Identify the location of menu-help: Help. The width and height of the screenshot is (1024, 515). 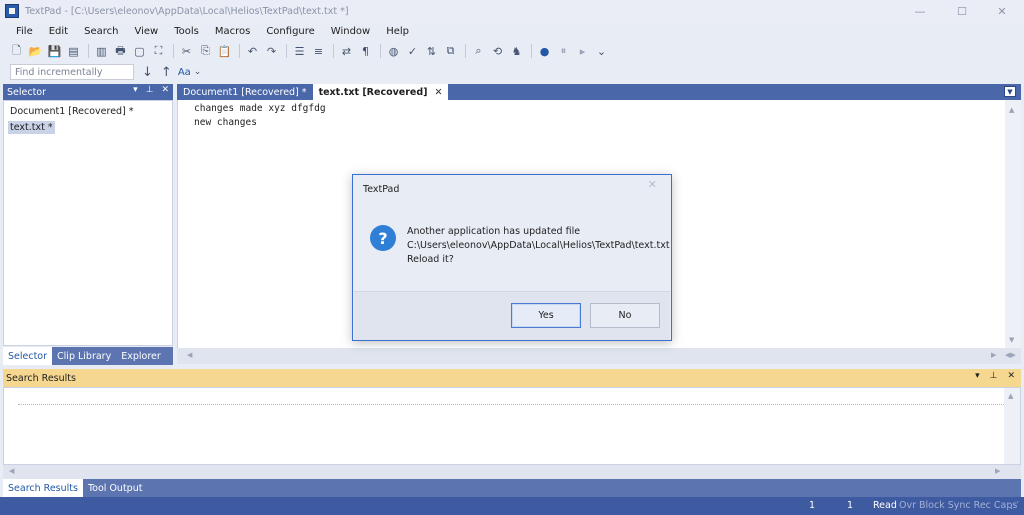
(397, 31).